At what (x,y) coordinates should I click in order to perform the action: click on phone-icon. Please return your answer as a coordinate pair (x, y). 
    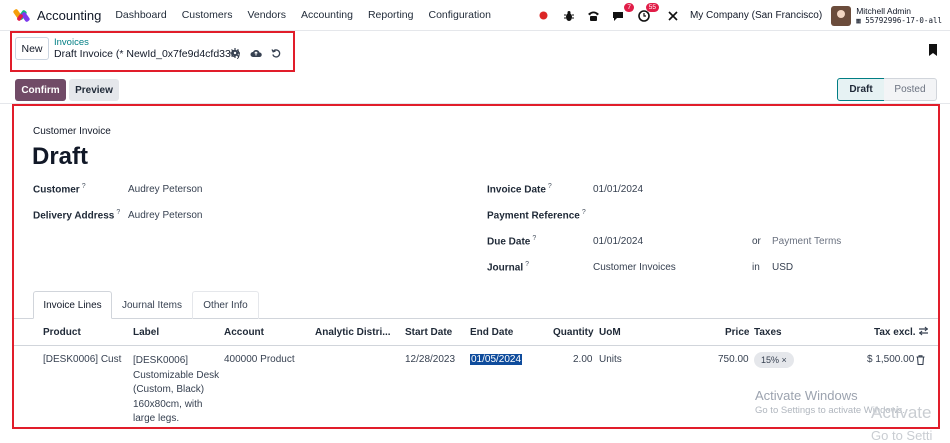
    Looking at the image, I should click on (594, 16).